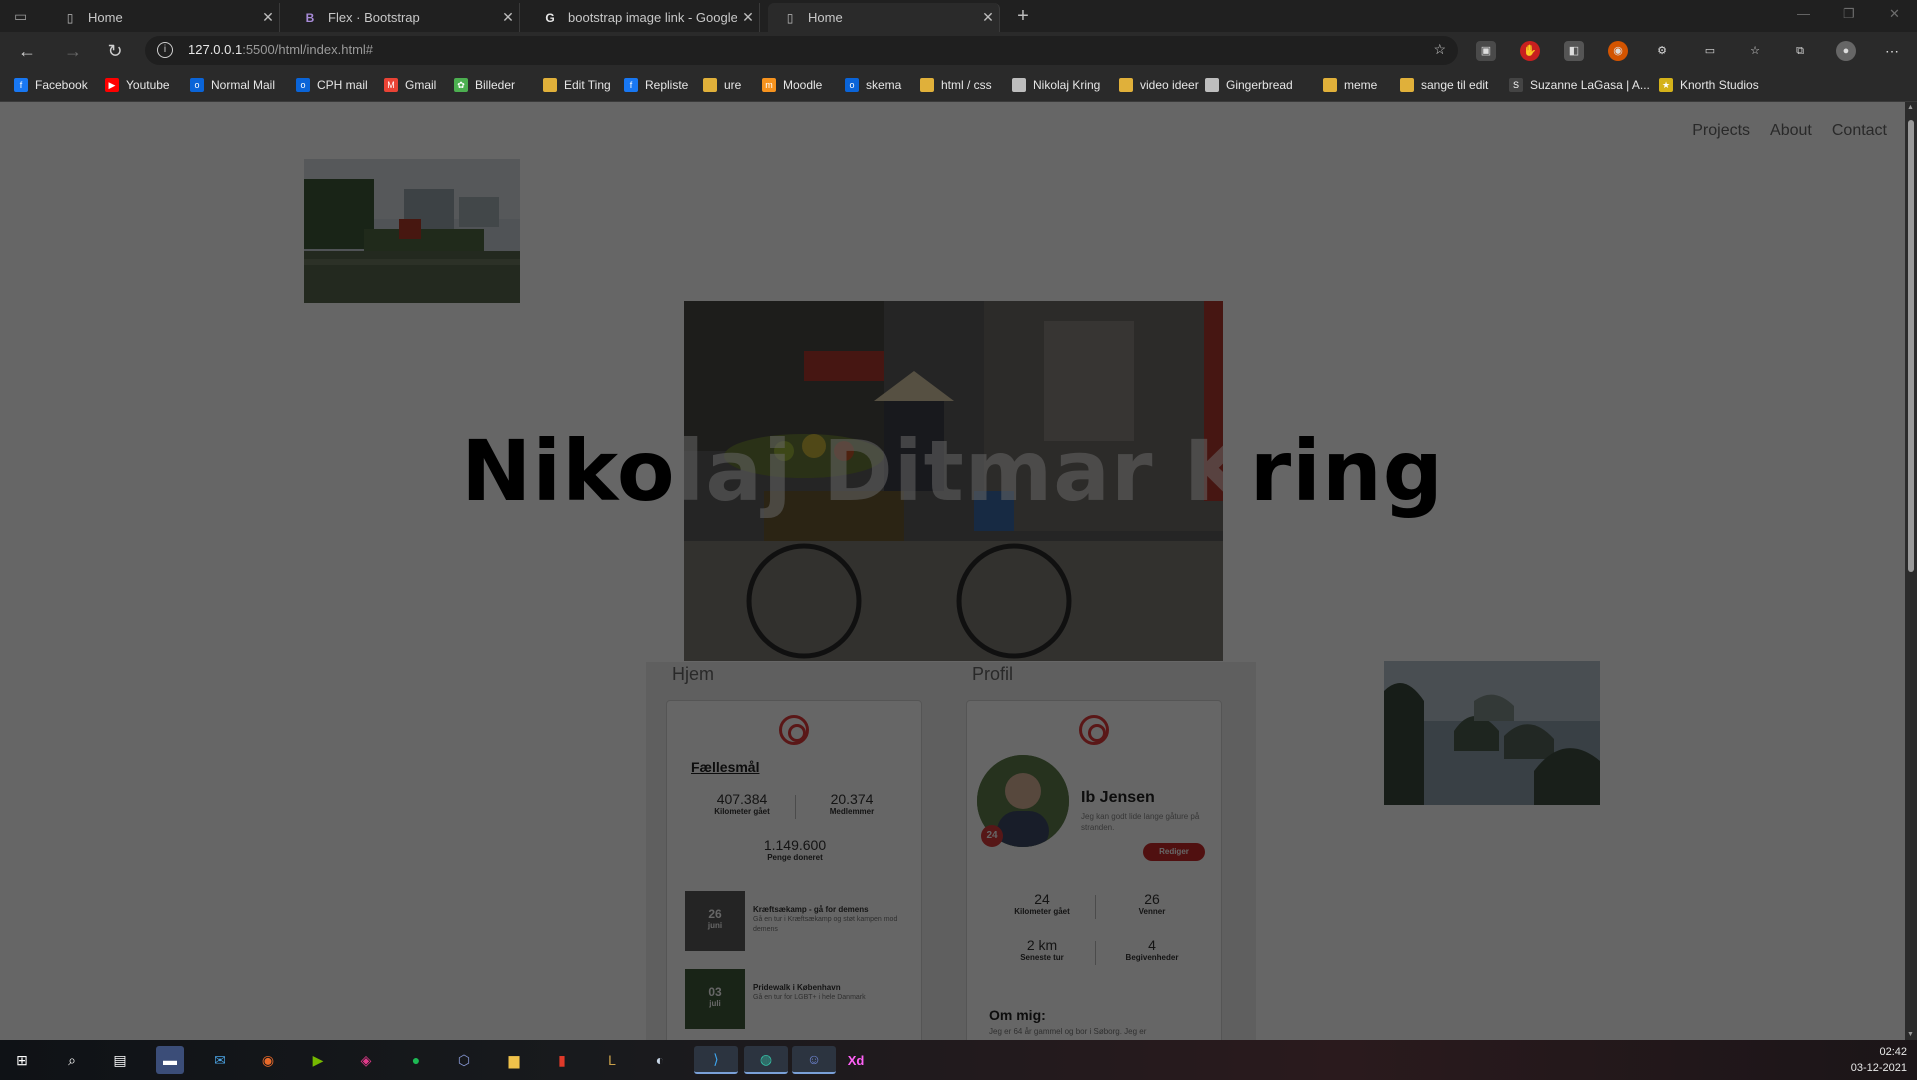 Image resolution: width=1917 pixels, height=1080 pixels. What do you see at coordinates (667, 85) in the screenshot?
I see `bookmark-label: Repliste` at bounding box center [667, 85].